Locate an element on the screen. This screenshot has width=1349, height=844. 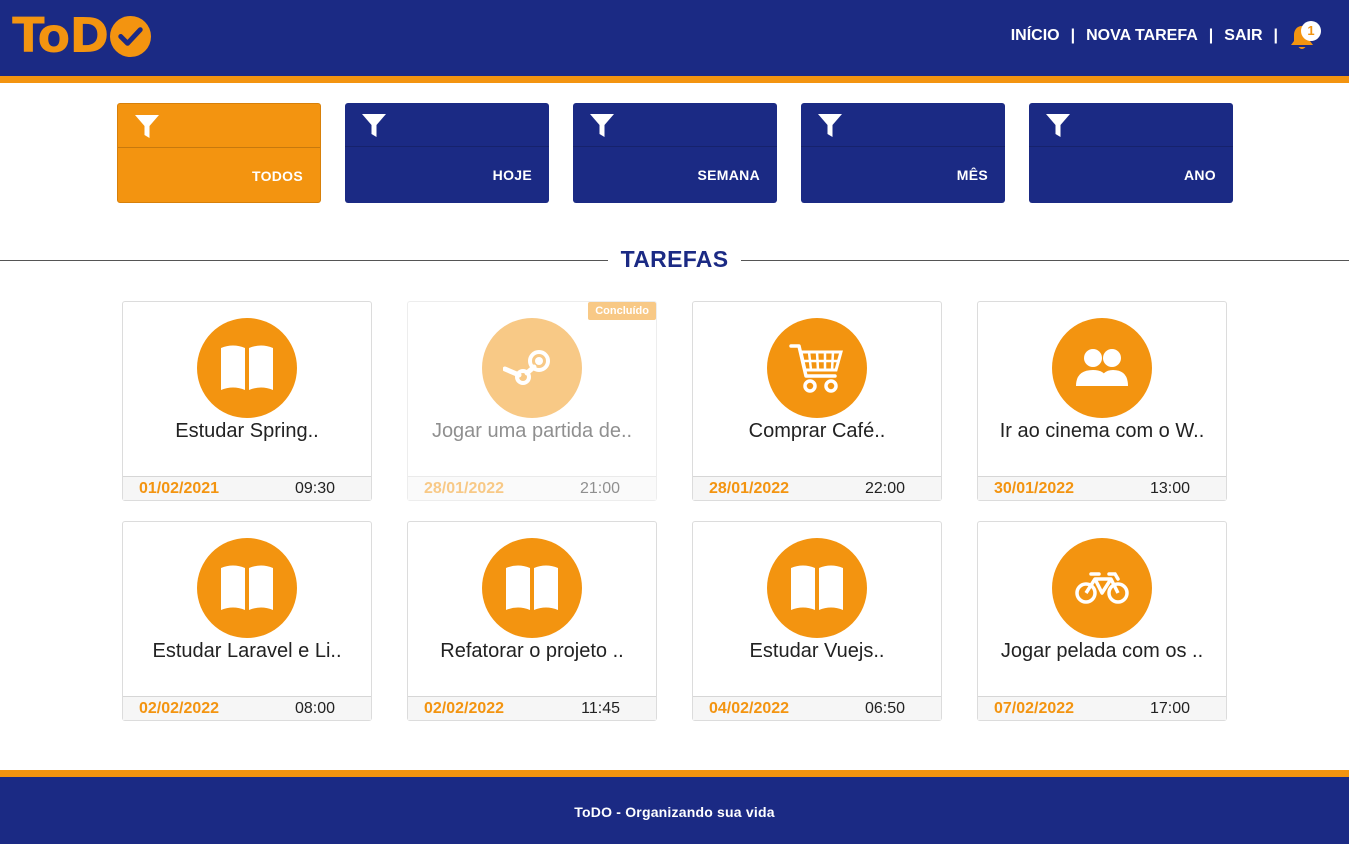
task-title: Ir ao cinema com o W.. is located at coordinates (1102, 431).